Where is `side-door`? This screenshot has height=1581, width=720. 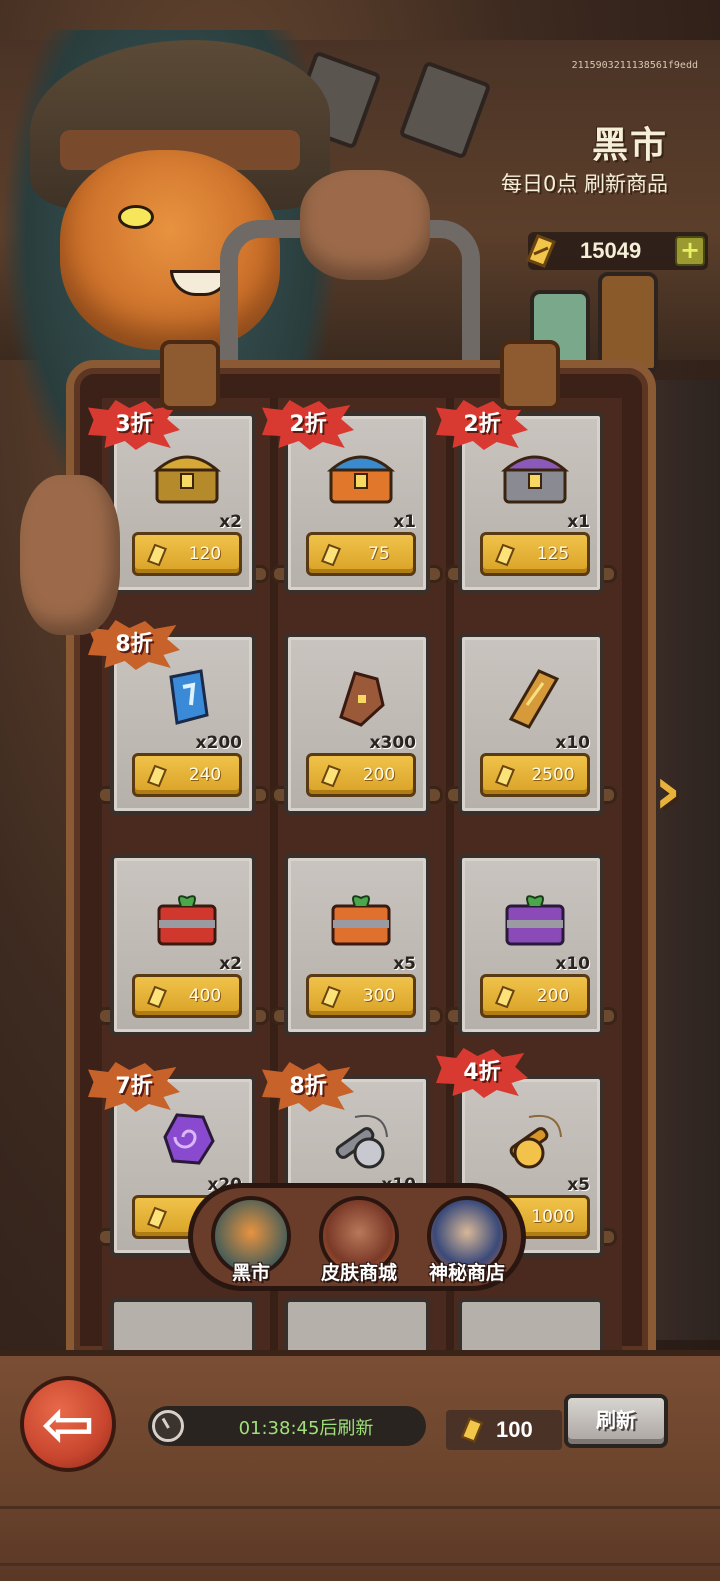 side-door is located at coordinates (685, 860).